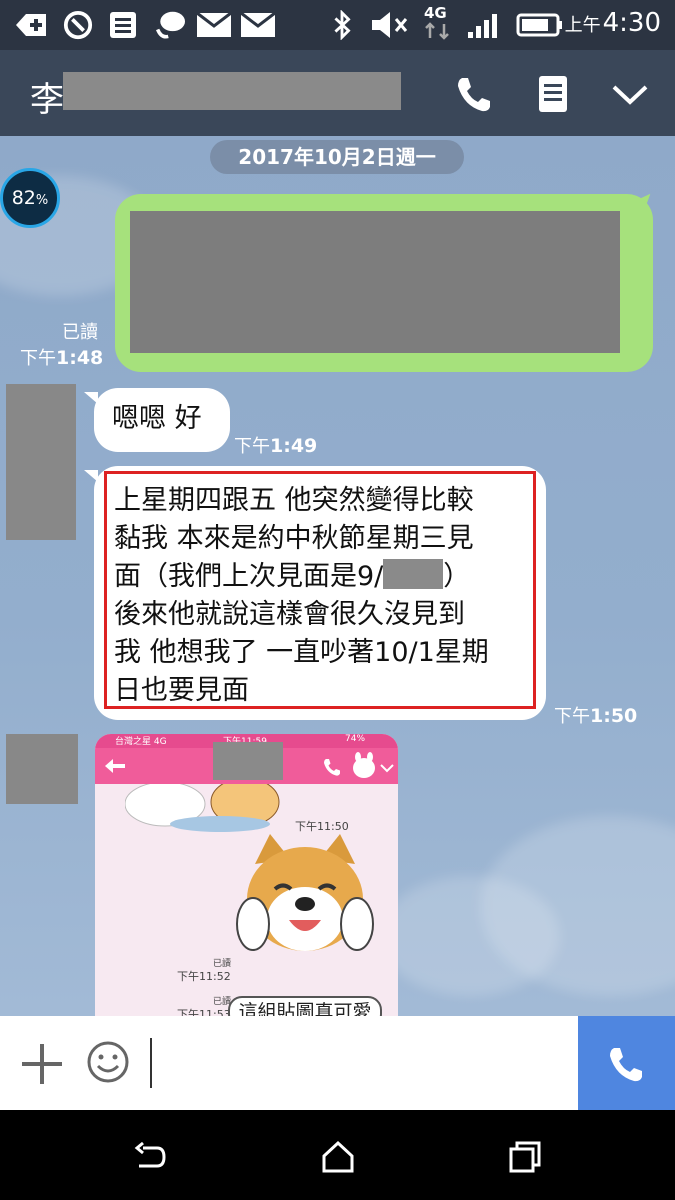 This screenshot has width=675, height=1200. I want to click on 4g-icon: 4G, so click(437, 22).